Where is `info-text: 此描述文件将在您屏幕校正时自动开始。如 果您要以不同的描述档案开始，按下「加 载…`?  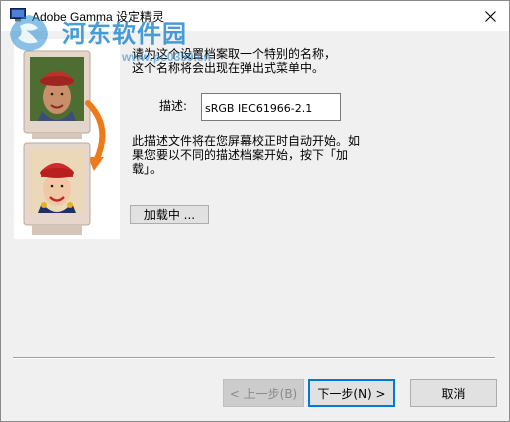 info-text: 此描述文件将在您屏幕校正时自动开始。如 果您要以不同的描述档案开始，按下「加 载… is located at coordinates (252, 155).